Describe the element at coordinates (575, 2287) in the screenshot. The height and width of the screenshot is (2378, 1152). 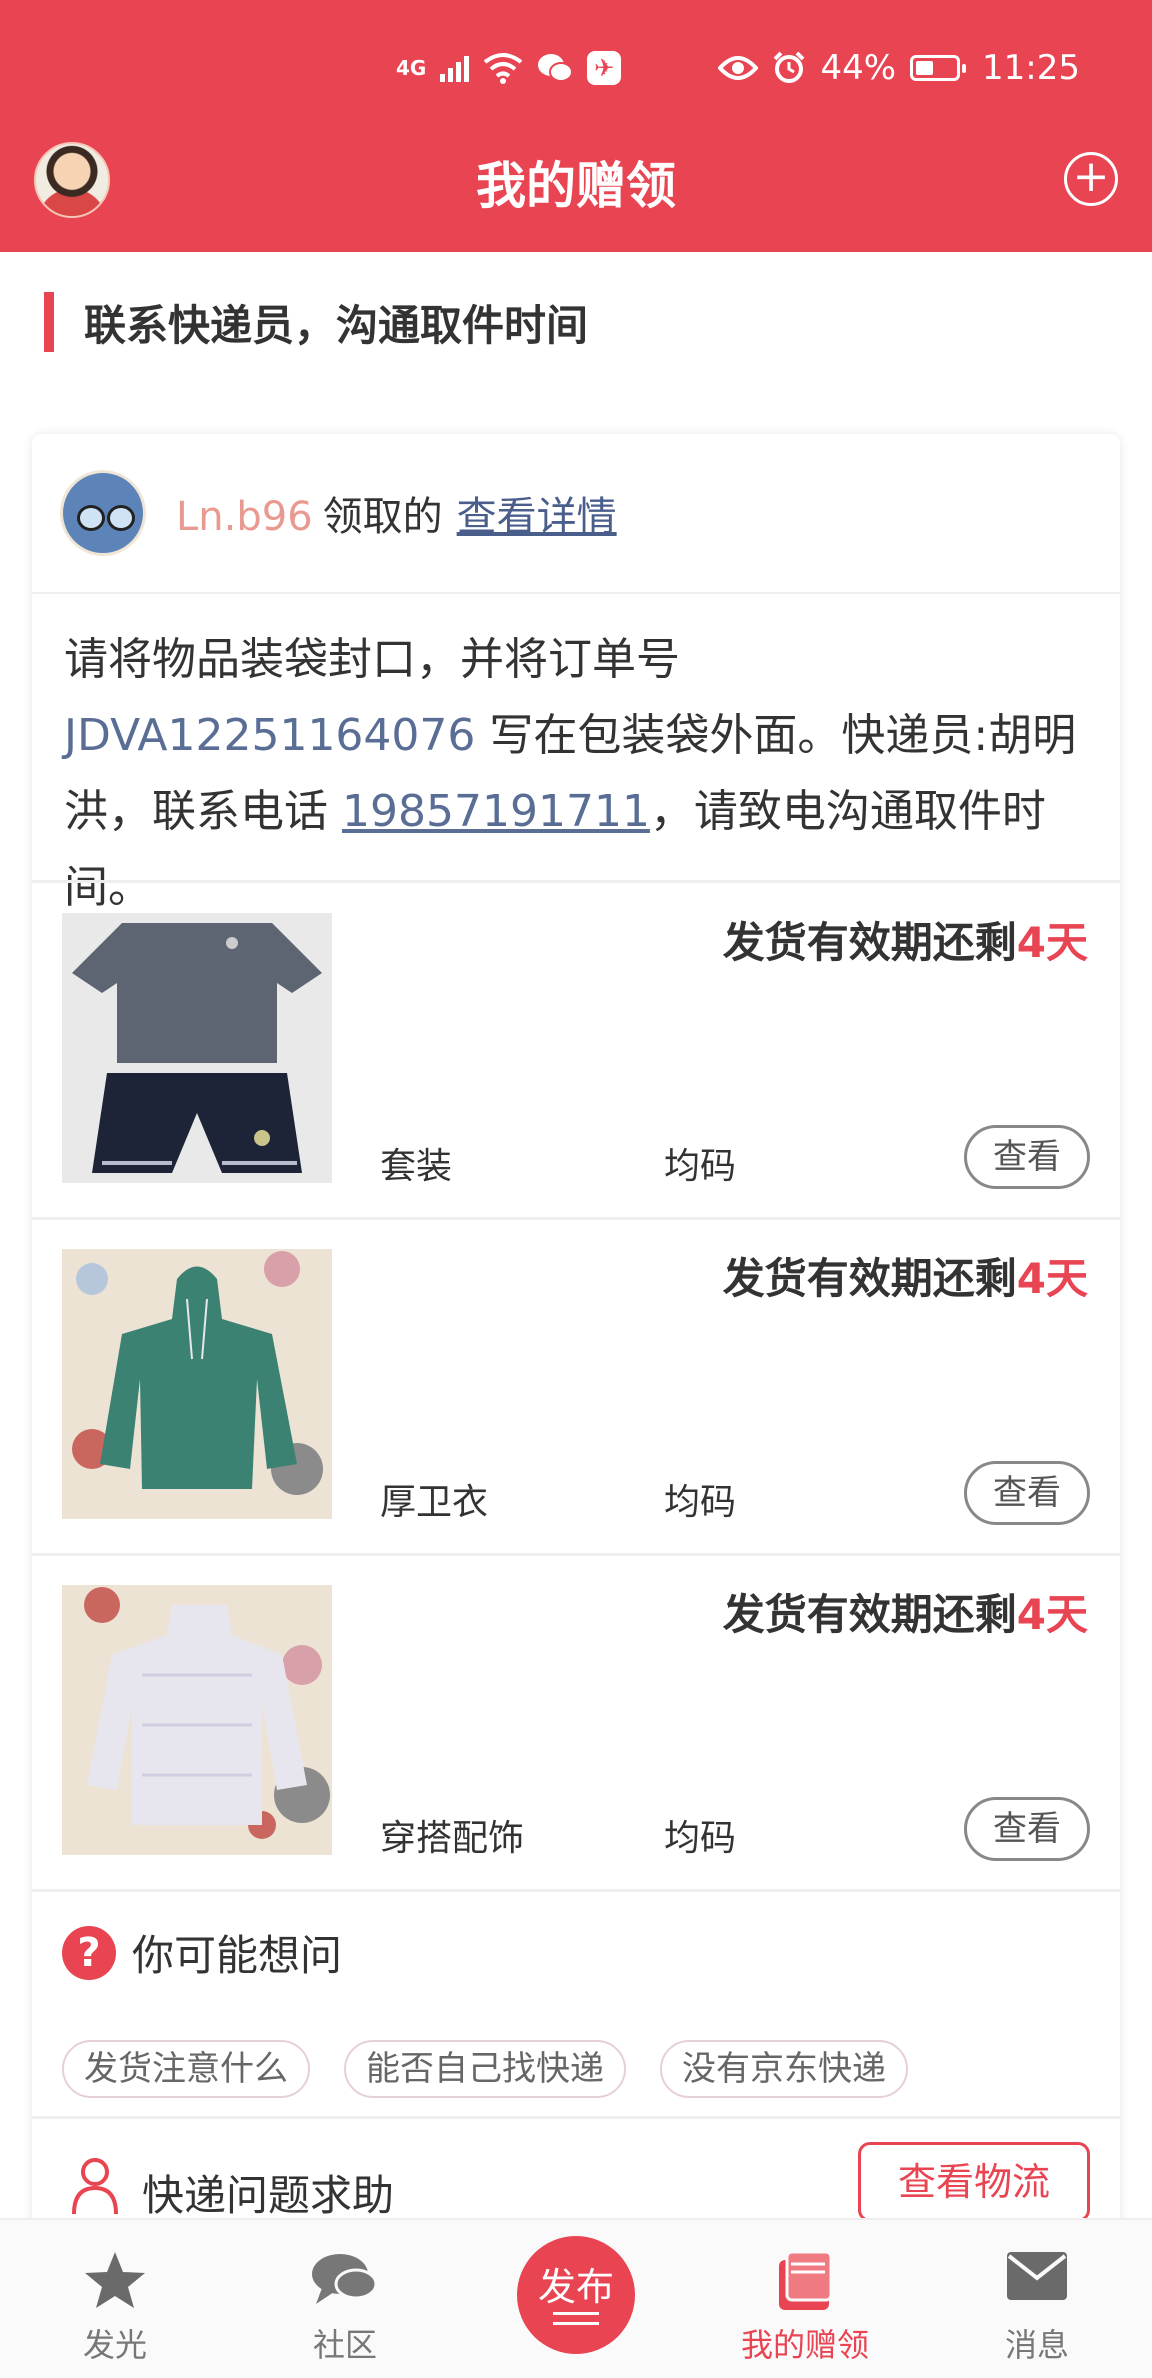
I see `publish-label: 发布` at that location.